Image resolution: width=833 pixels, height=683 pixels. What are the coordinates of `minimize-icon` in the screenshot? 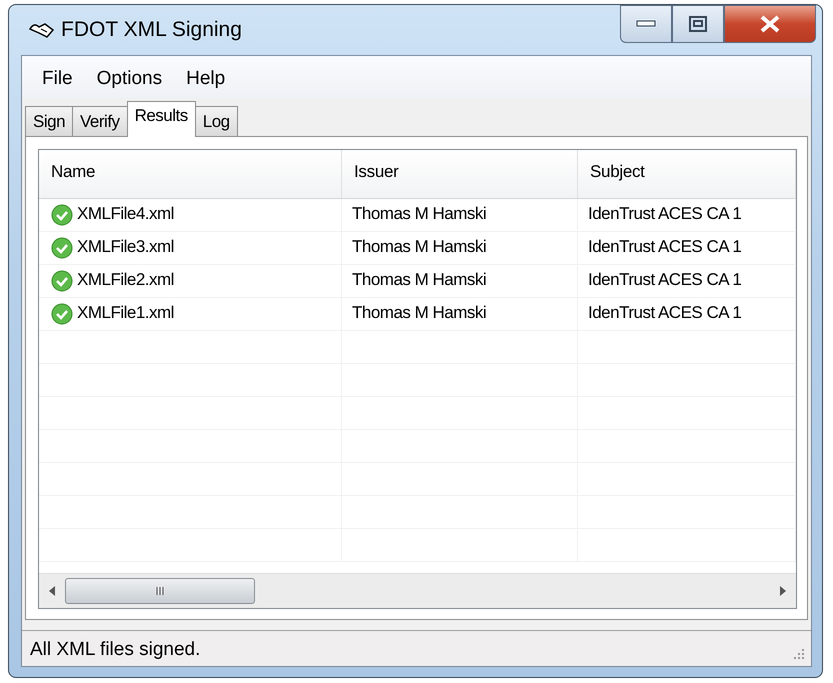 It's located at (646, 24).